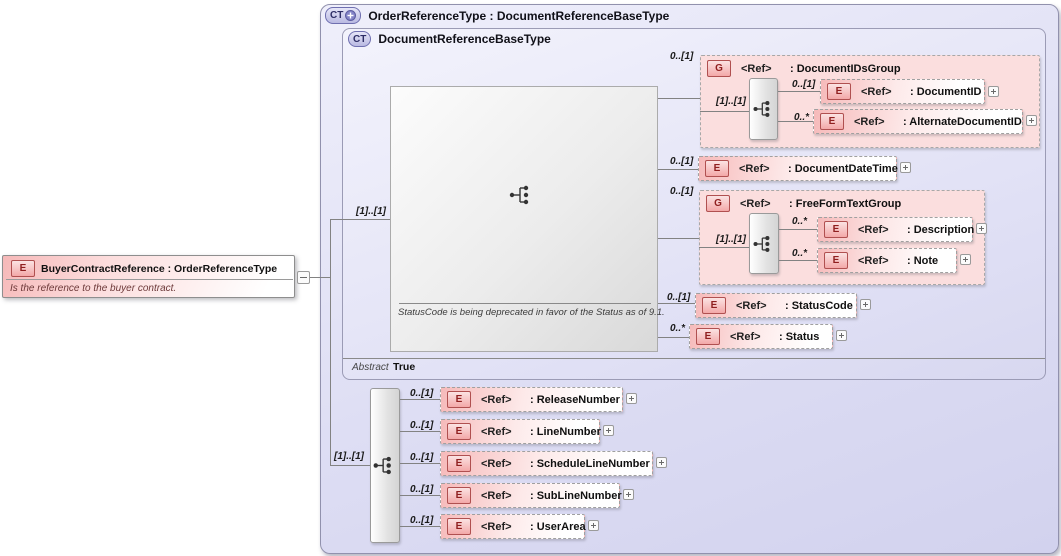  I want to click on collapse-icon, so click(303, 277).